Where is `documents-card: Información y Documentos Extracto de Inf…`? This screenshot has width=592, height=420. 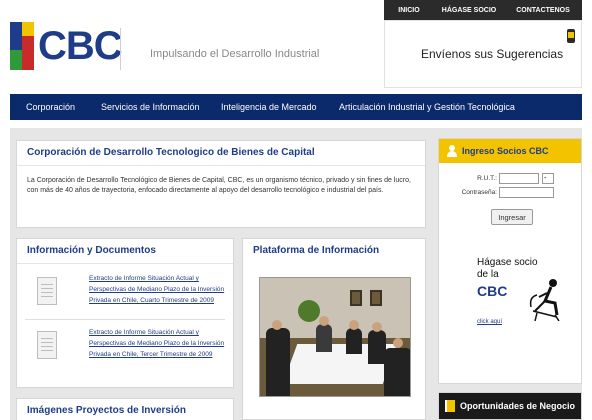
documents-card: Información y Documentos Extracto de Inf… is located at coordinates (125, 313).